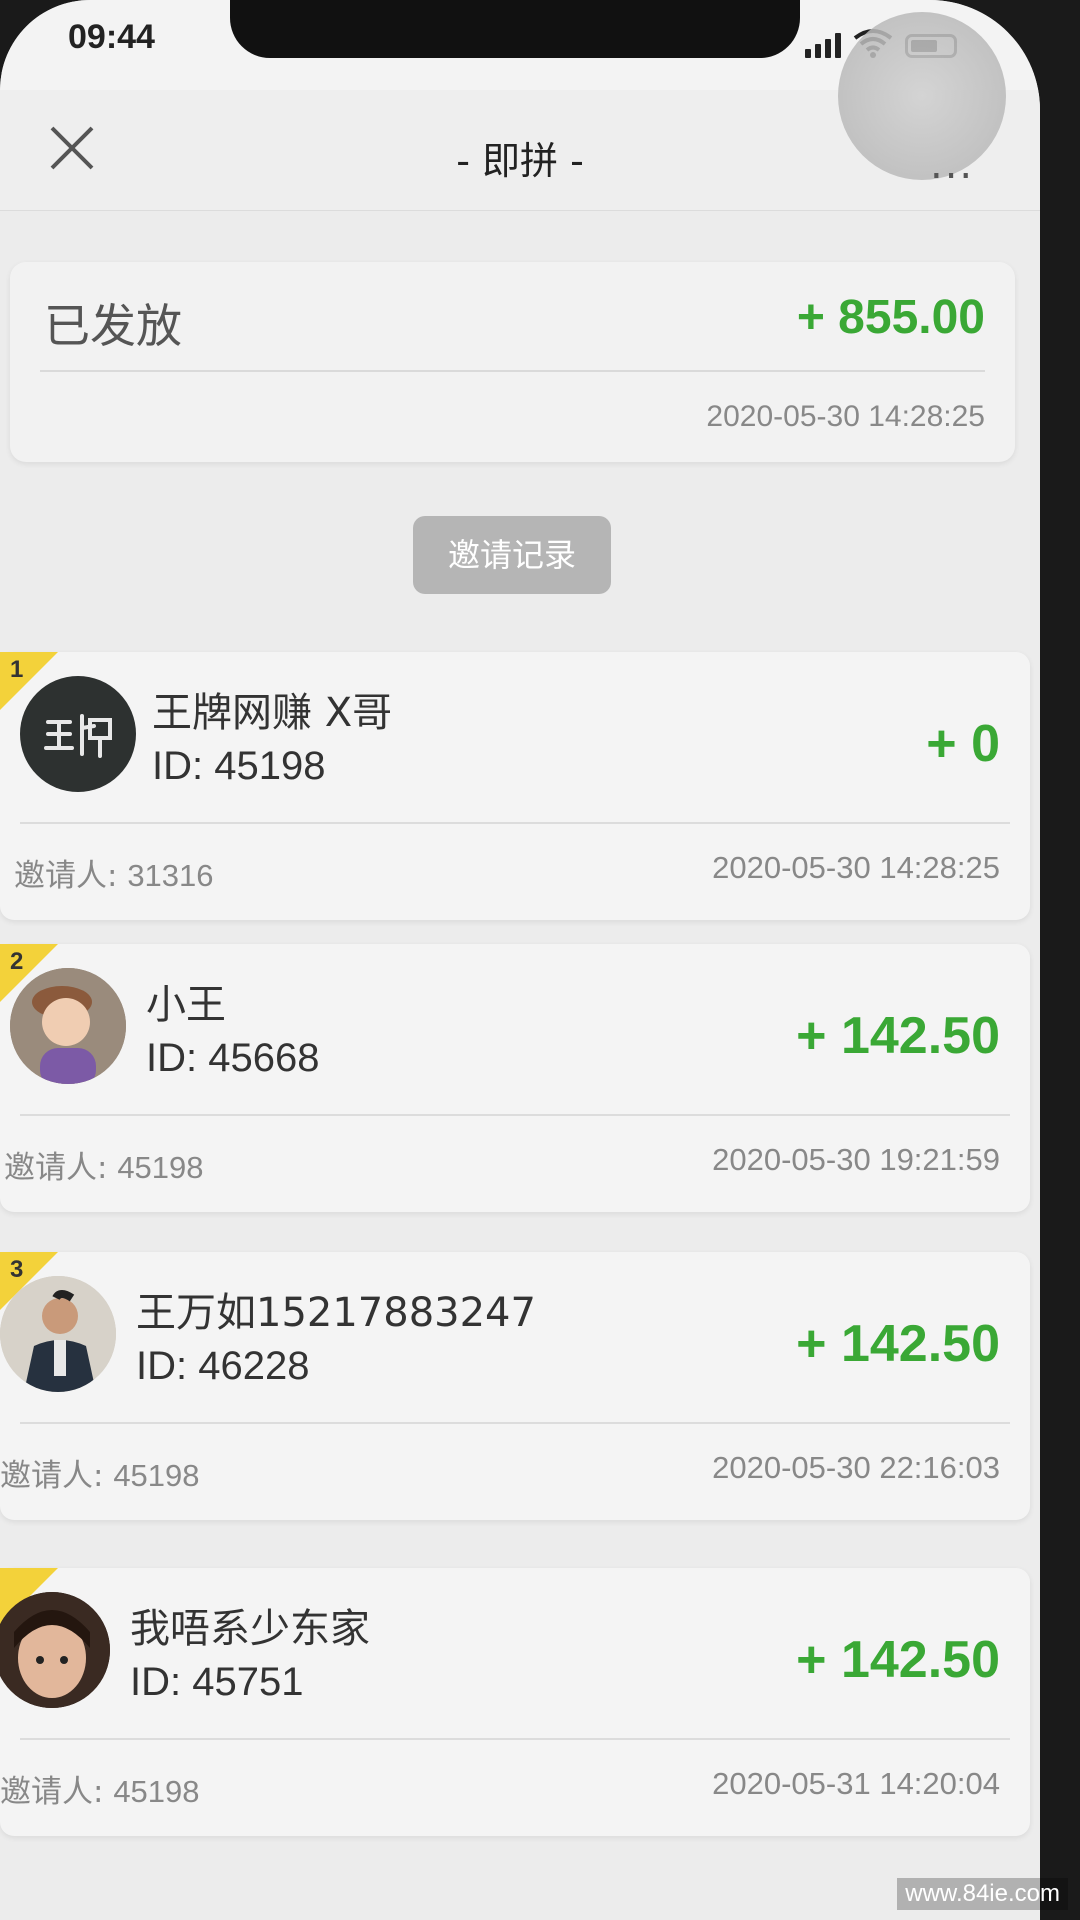  Describe the element at coordinates (111, 37) in the screenshot. I see `status-time: 09:44` at that location.